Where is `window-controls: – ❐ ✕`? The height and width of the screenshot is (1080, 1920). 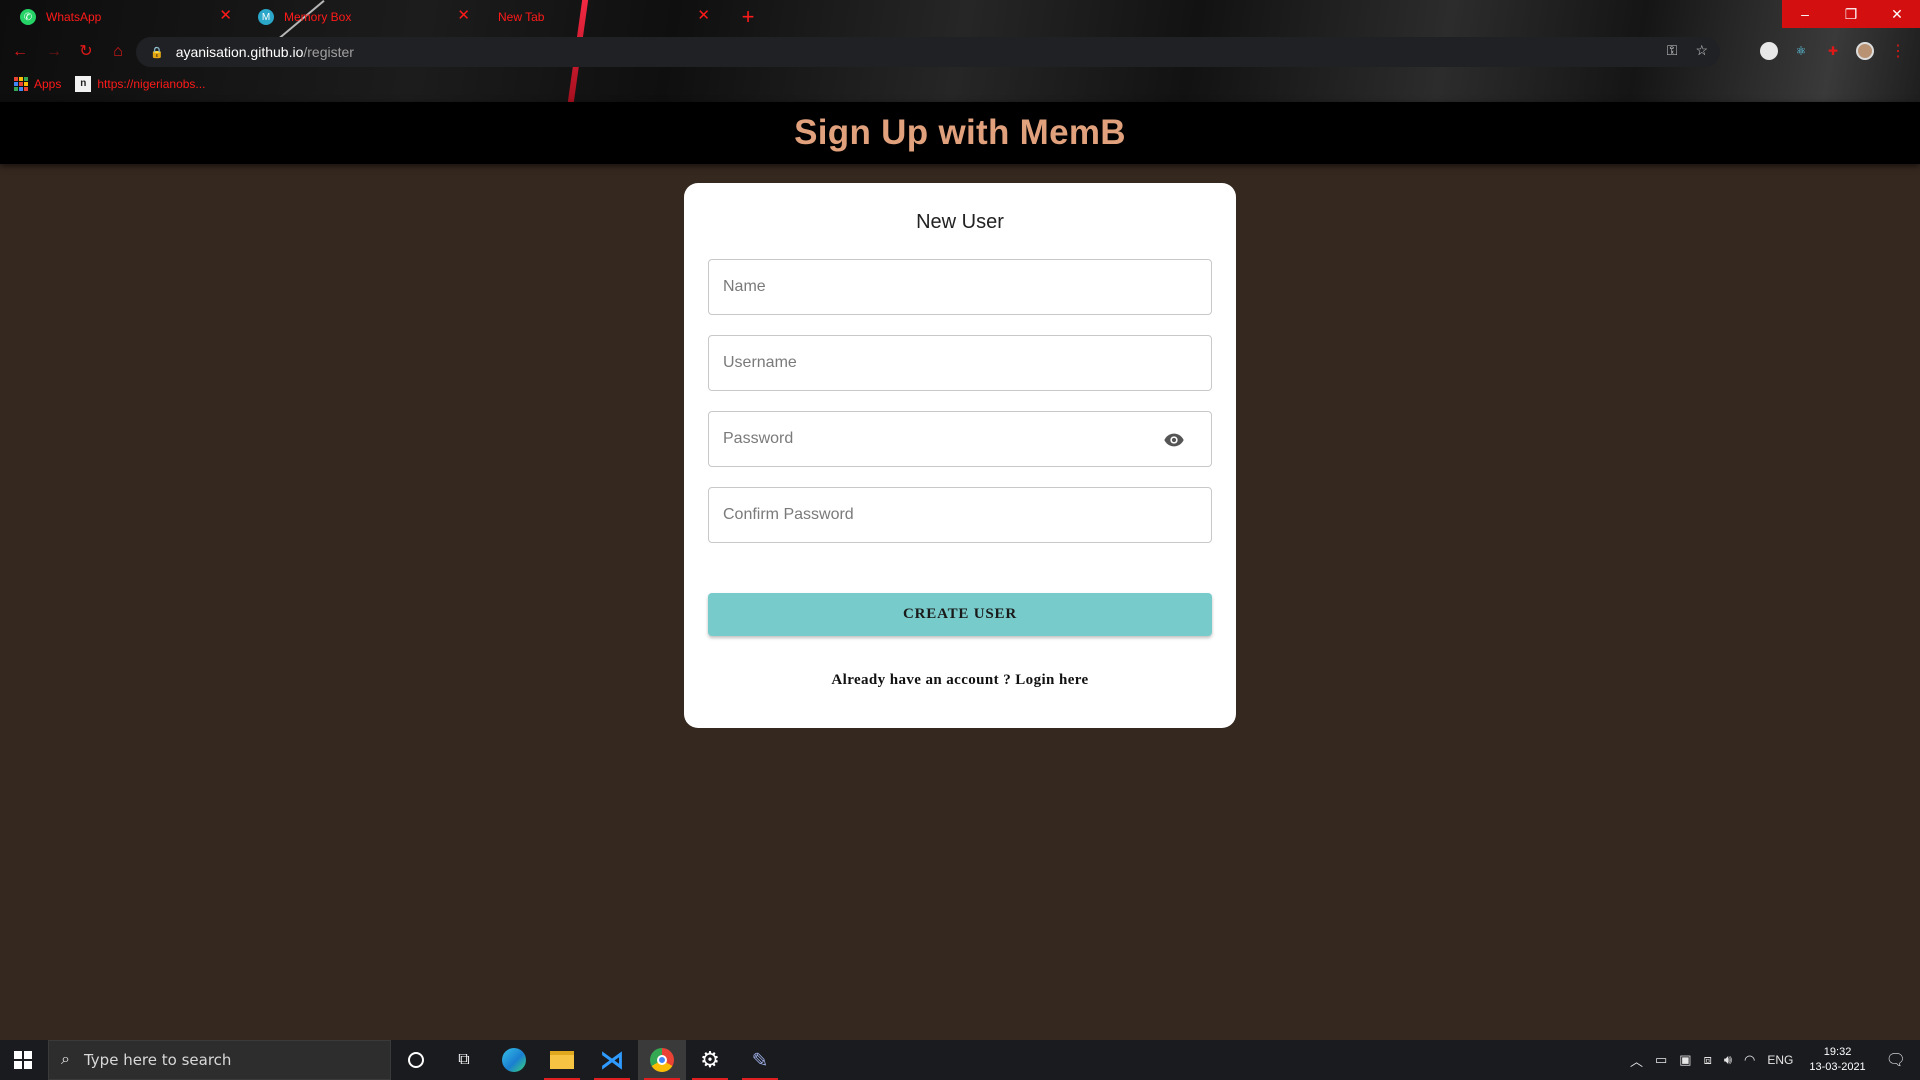 window-controls: – ❐ ✕ is located at coordinates (1851, 14).